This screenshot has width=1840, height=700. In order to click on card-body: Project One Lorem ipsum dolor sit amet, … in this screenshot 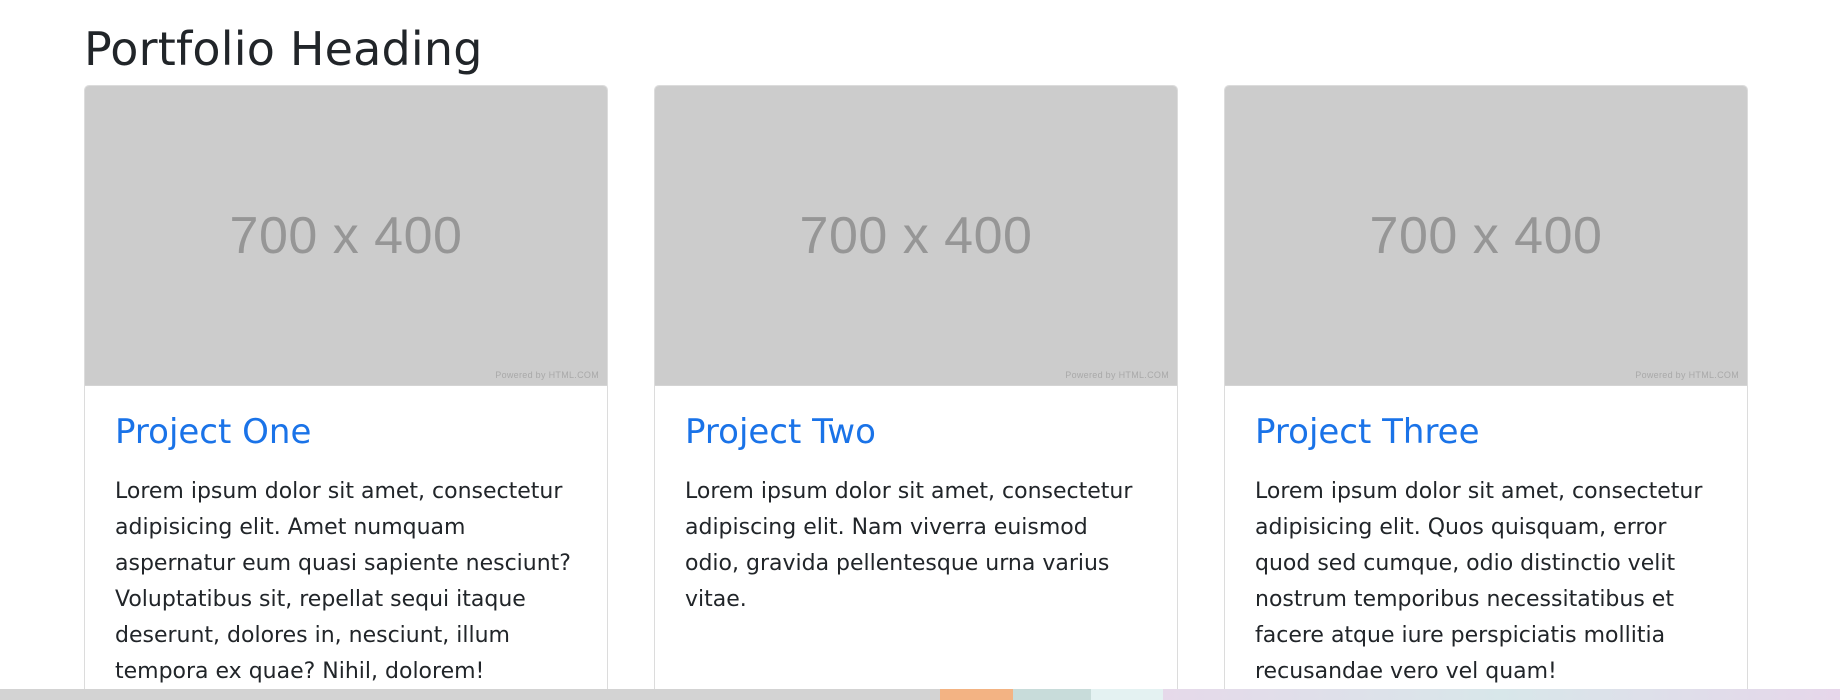, I will do `click(346, 538)`.